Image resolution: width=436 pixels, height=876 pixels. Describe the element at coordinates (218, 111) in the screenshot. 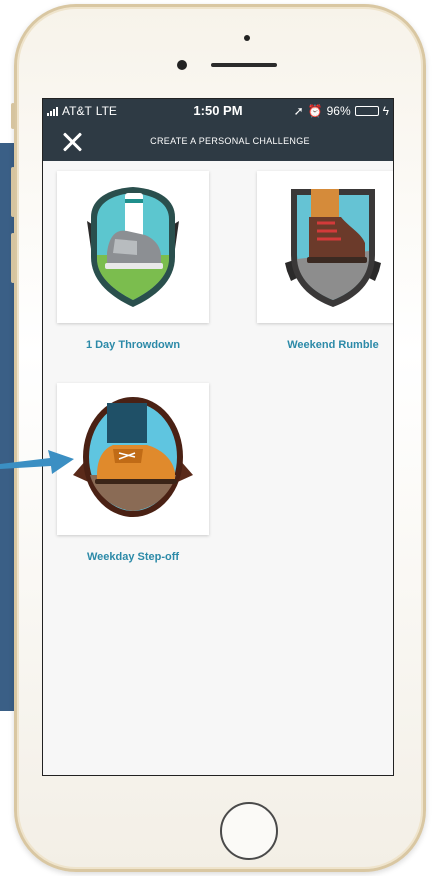

I see `status-bar: AT&T LTE 1:50 PM ➚ ⏰ 96% ϟ` at that location.